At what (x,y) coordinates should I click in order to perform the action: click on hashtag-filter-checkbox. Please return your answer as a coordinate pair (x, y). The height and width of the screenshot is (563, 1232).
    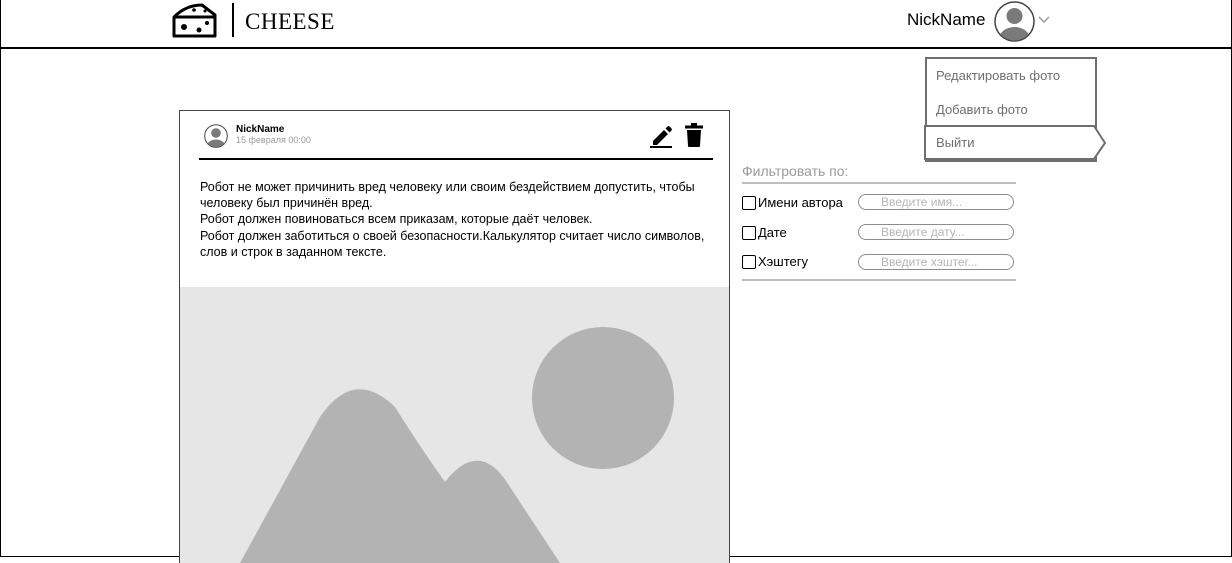
    Looking at the image, I should click on (749, 262).